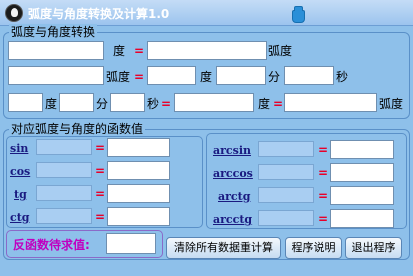 This screenshot has height=276, width=413. What do you see at coordinates (286, 149) in the screenshot?
I see `arcsin-value-field` at bounding box center [286, 149].